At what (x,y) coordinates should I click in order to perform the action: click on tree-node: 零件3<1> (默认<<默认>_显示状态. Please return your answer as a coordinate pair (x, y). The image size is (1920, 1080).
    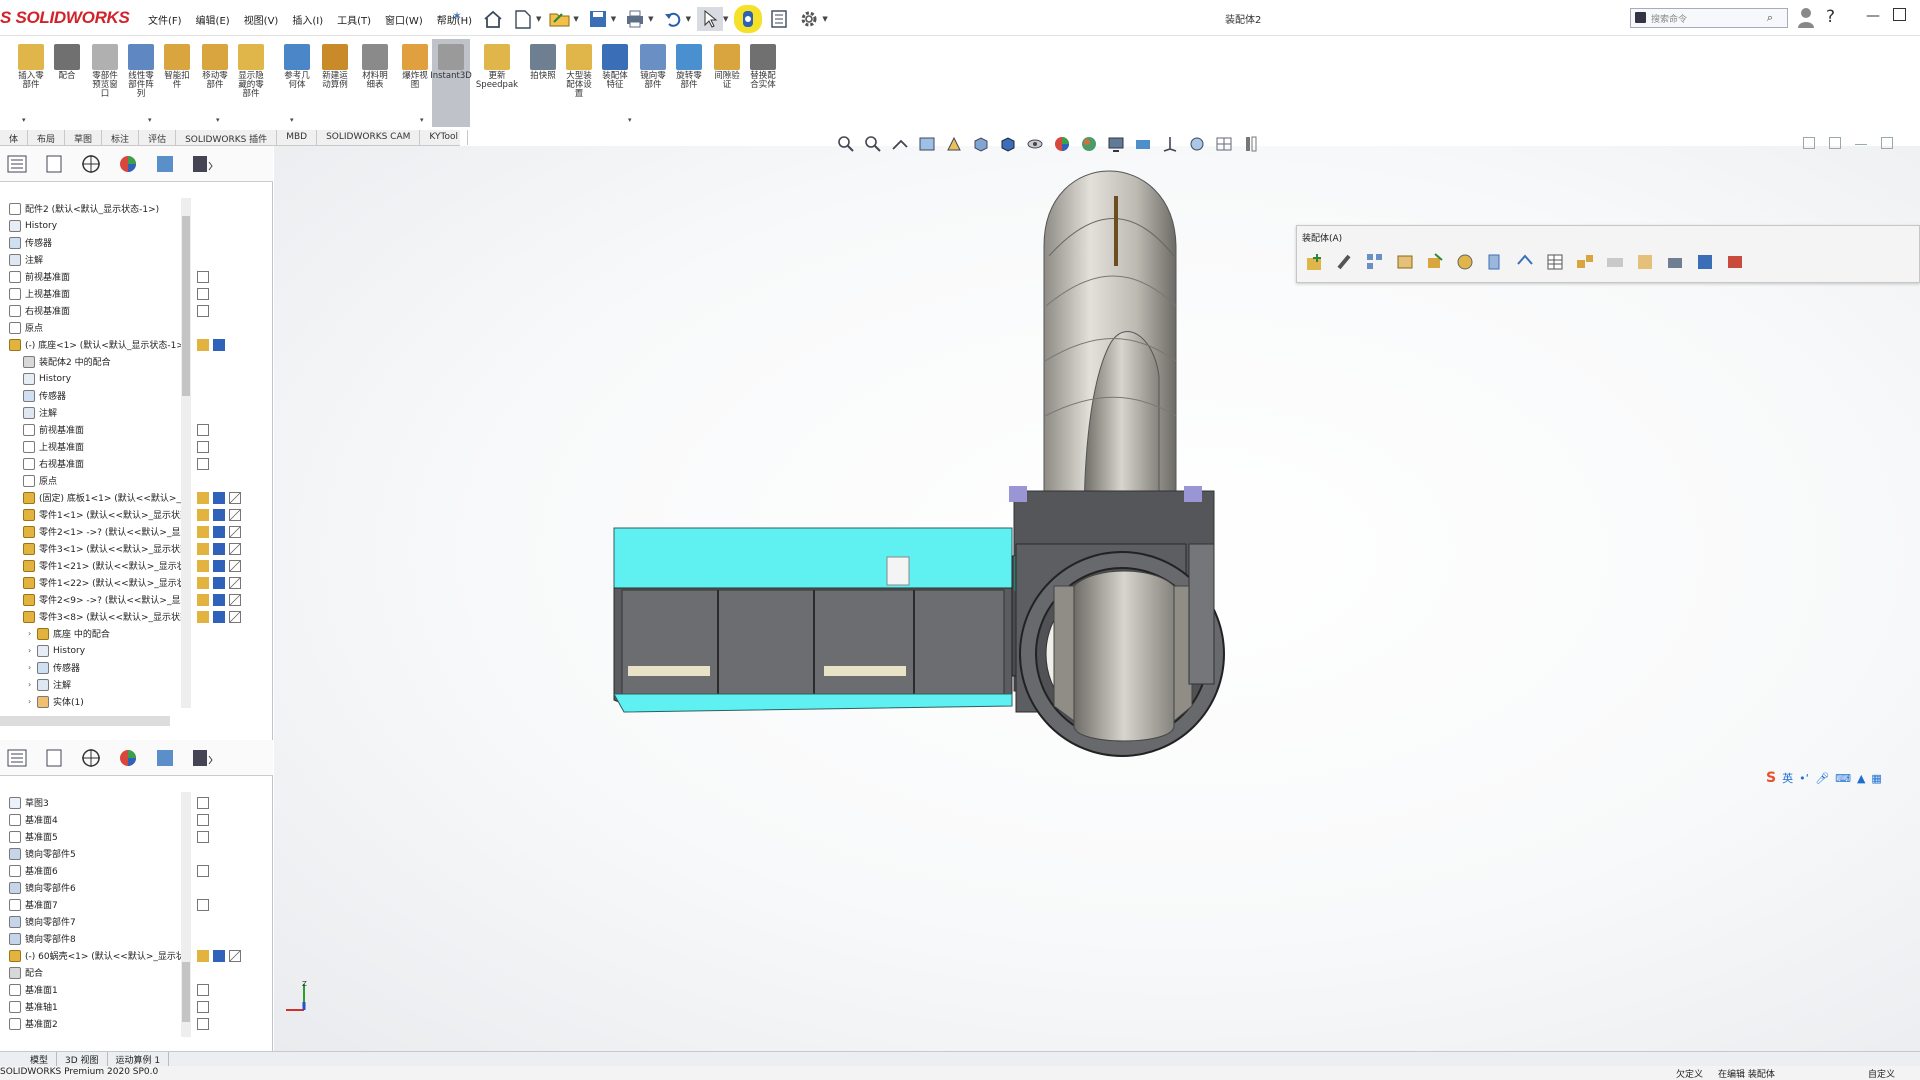
    Looking at the image, I should click on (95, 548).